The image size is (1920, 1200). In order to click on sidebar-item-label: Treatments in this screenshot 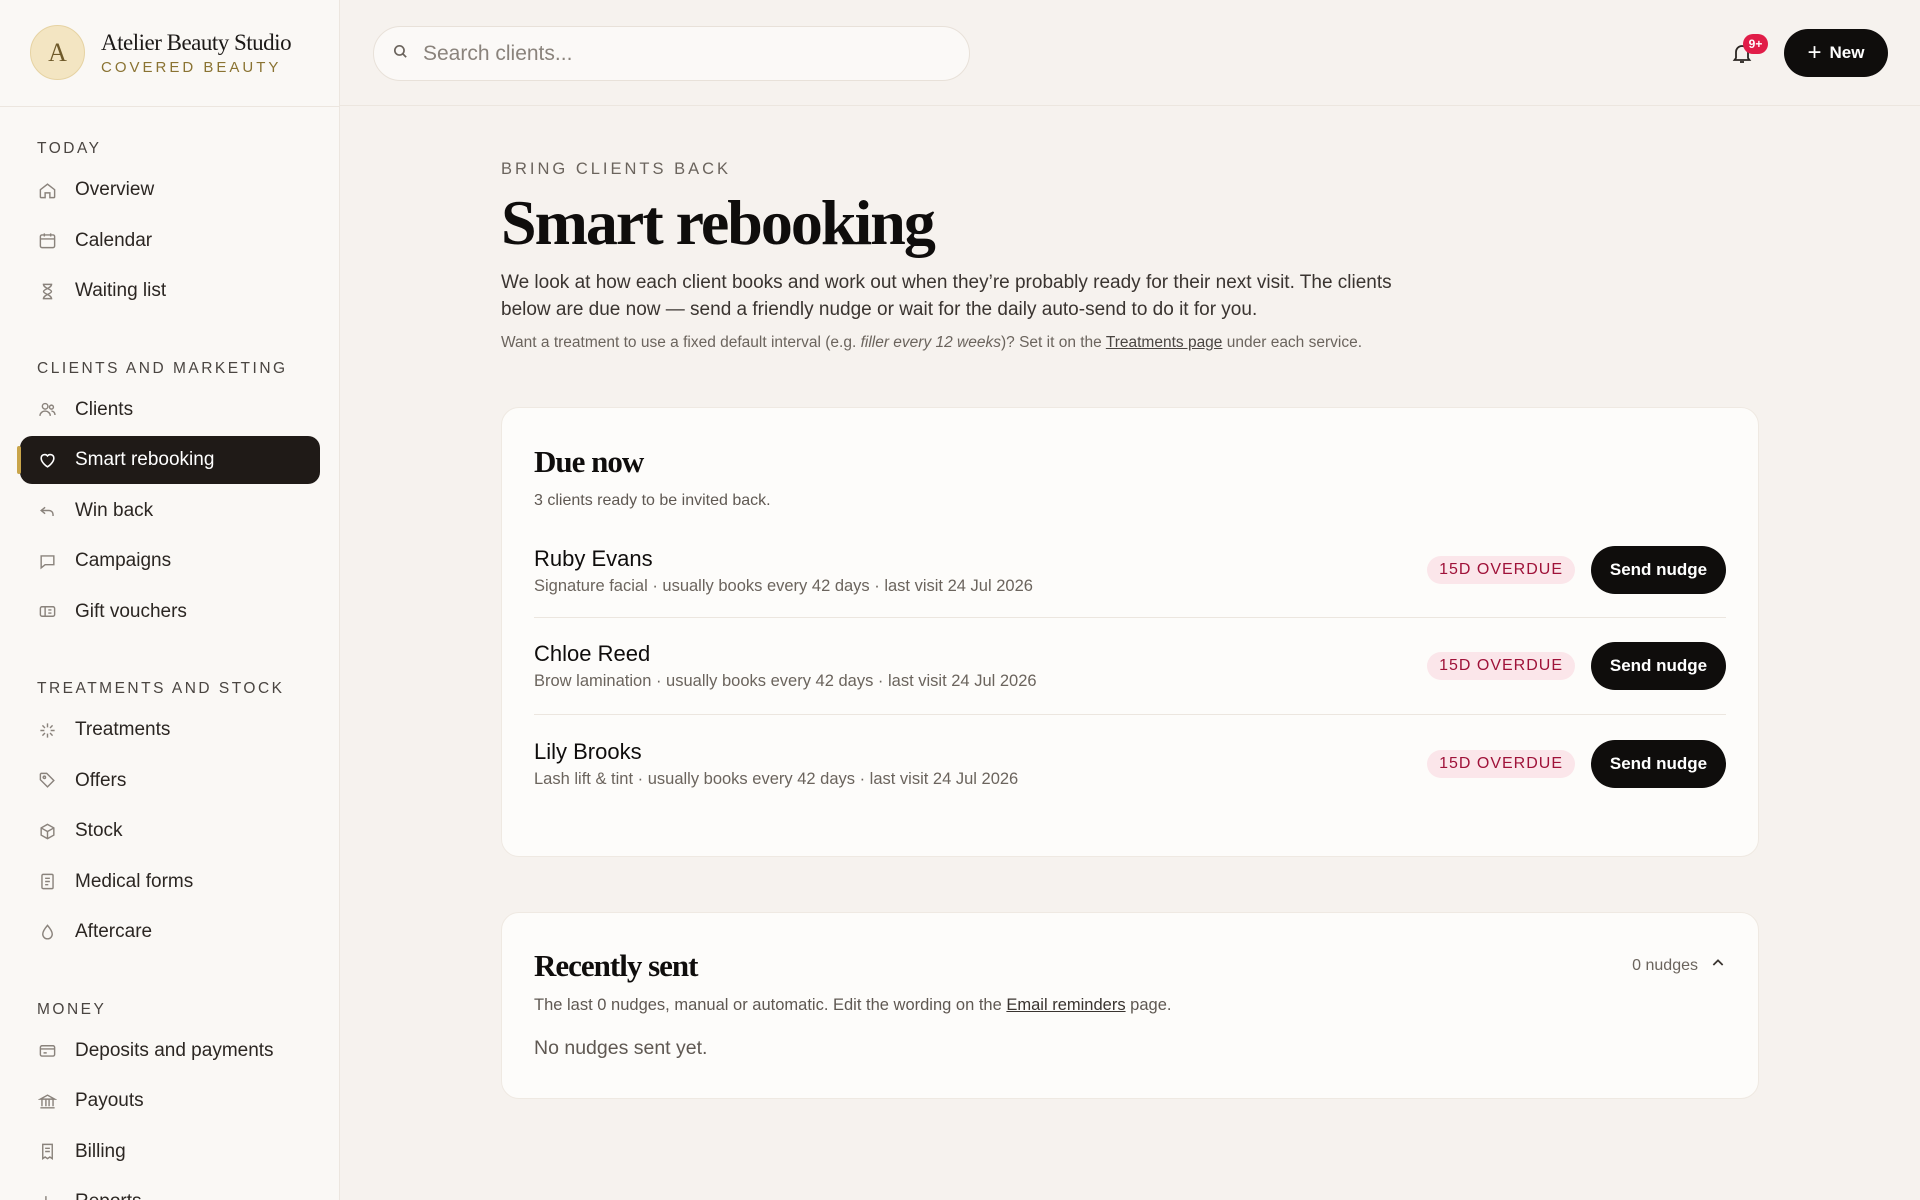, I will do `click(123, 729)`.